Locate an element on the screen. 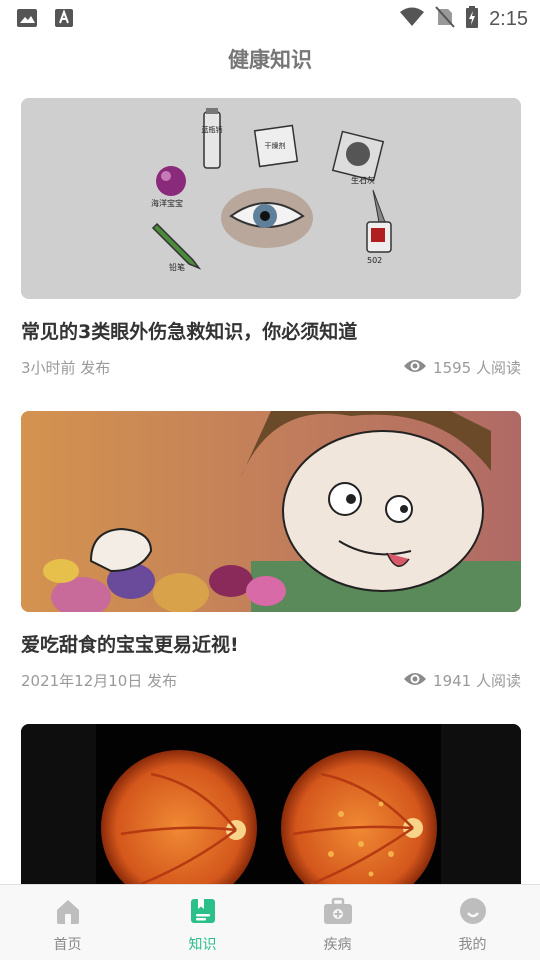  home-icon is located at coordinates (68, 913).